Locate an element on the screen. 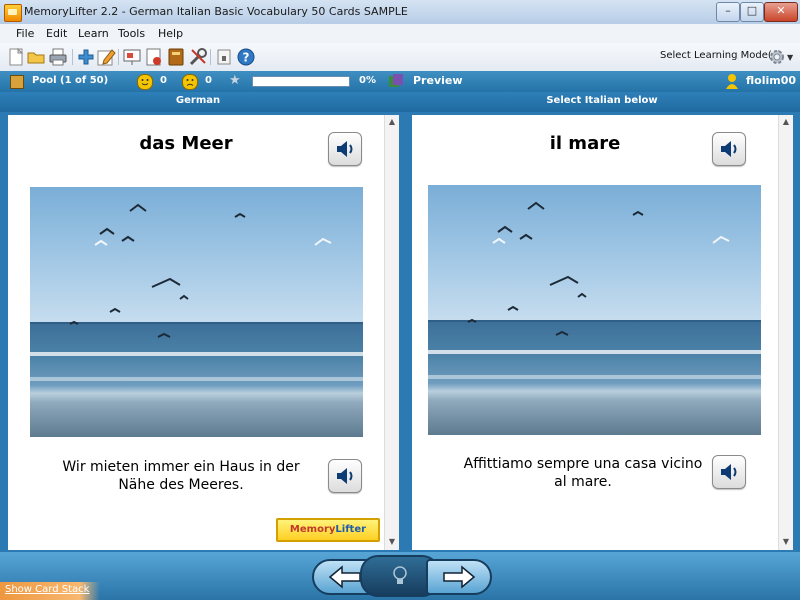  username: flolim00 is located at coordinates (771, 80).